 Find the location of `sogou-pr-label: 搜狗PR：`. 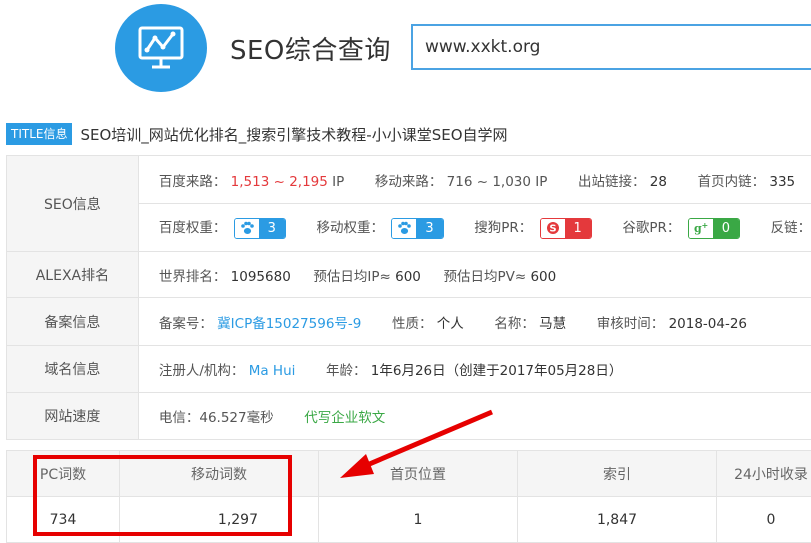

sogou-pr-label: 搜狗PR： is located at coordinates (503, 228).